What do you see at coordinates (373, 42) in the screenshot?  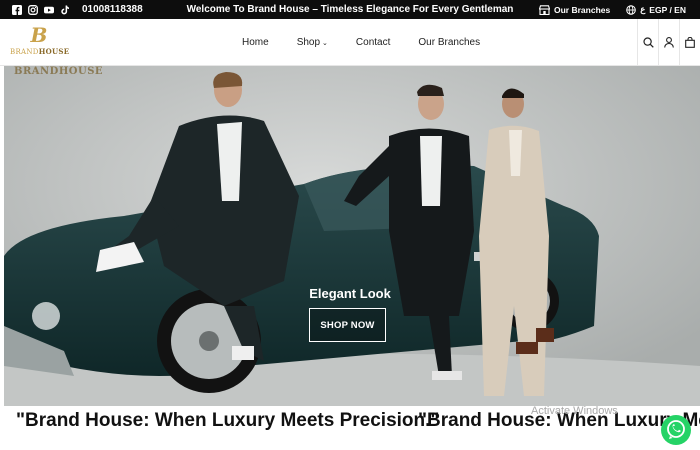 I see `nav-contact: Contact` at bounding box center [373, 42].